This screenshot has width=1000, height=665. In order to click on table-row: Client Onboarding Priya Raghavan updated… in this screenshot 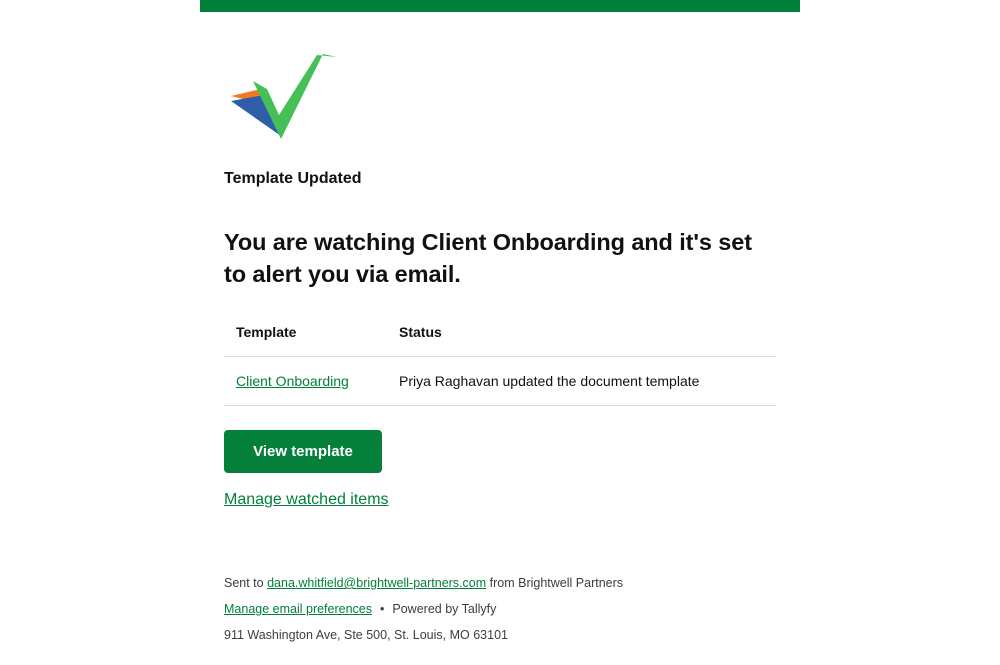, I will do `click(500, 381)`.